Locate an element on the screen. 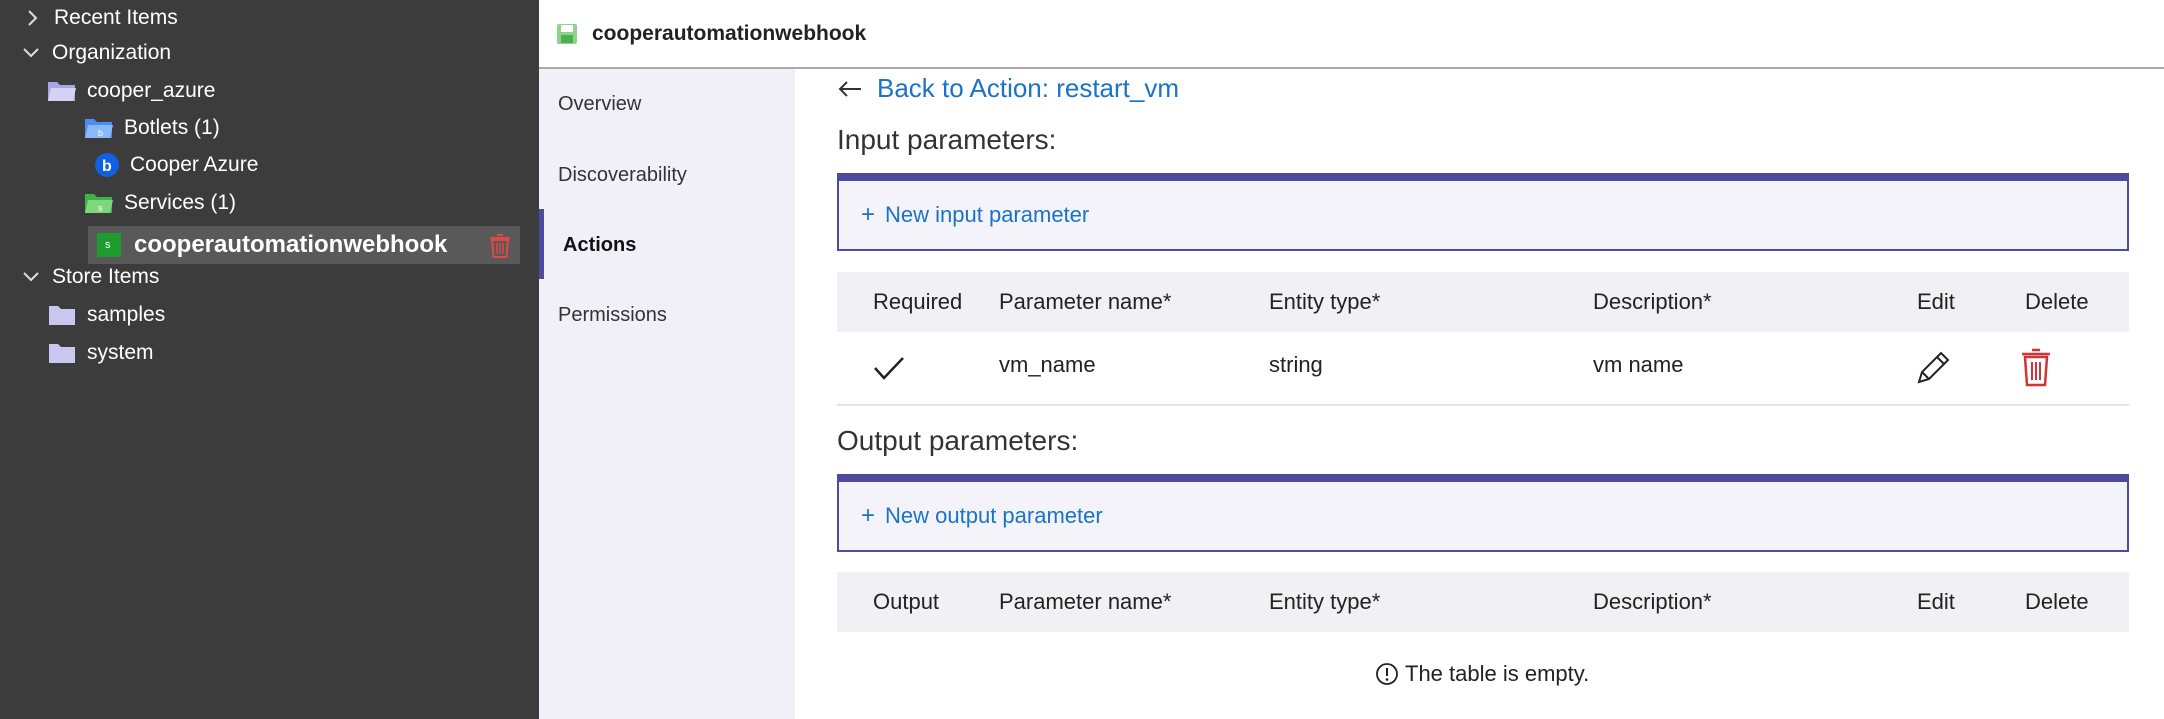 The height and width of the screenshot is (719, 2164). back-link: Back to Action: restart_vm is located at coordinates (1008, 88).